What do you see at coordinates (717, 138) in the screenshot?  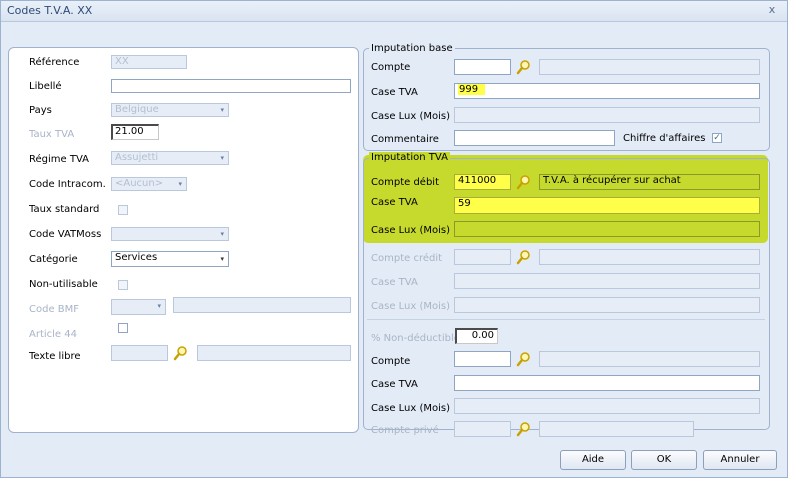 I see `chiffre-affaires-checkbox: ✓` at bounding box center [717, 138].